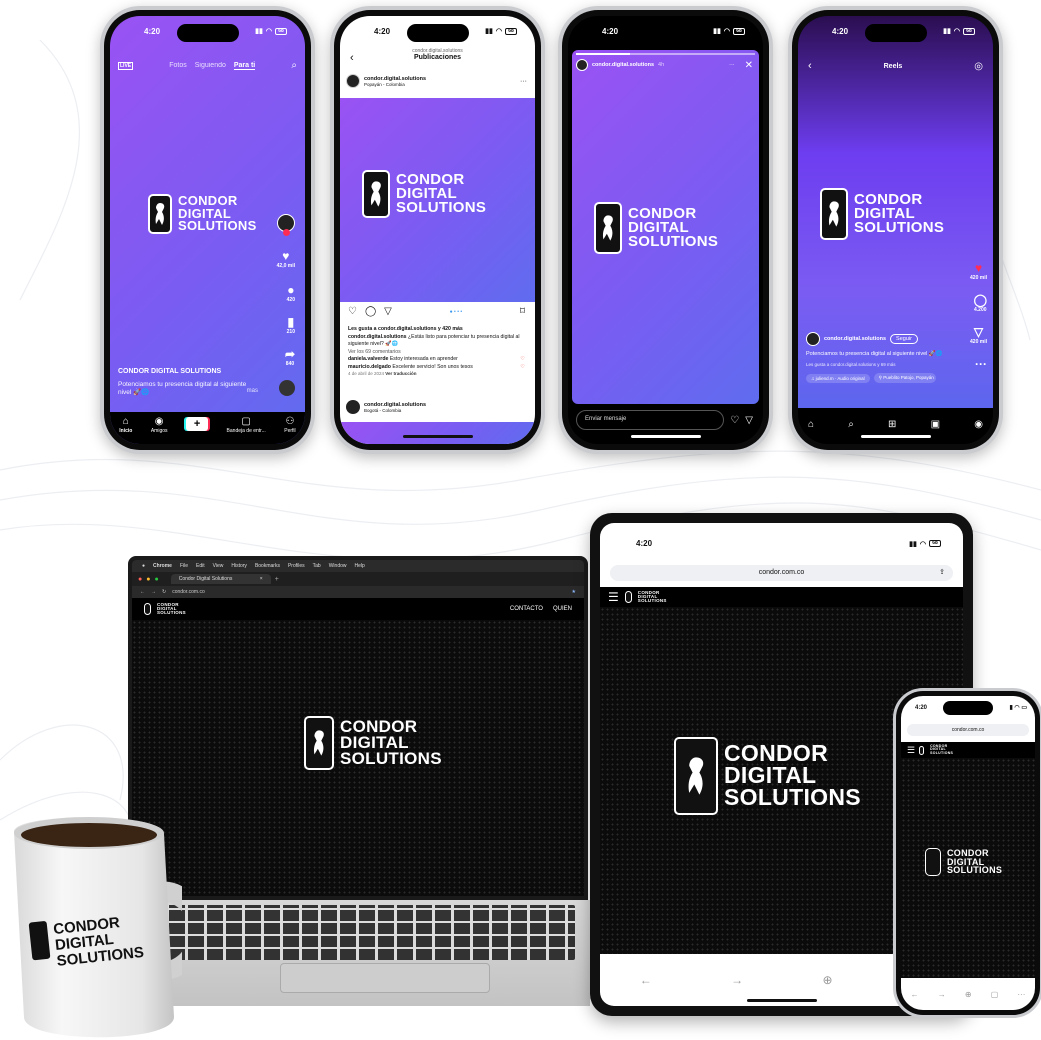 This screenshot has width=1041, height=1040. I want to click on reel-user: condor.digital.solutions, so click(855, 339).